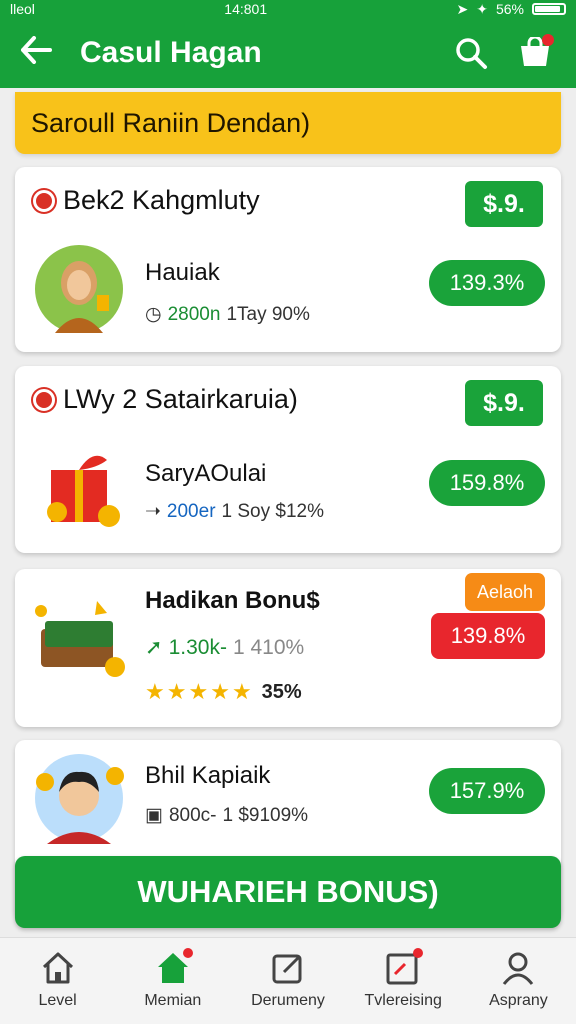  I want to click on nav-item-memian: Memian, so click(172, 981).